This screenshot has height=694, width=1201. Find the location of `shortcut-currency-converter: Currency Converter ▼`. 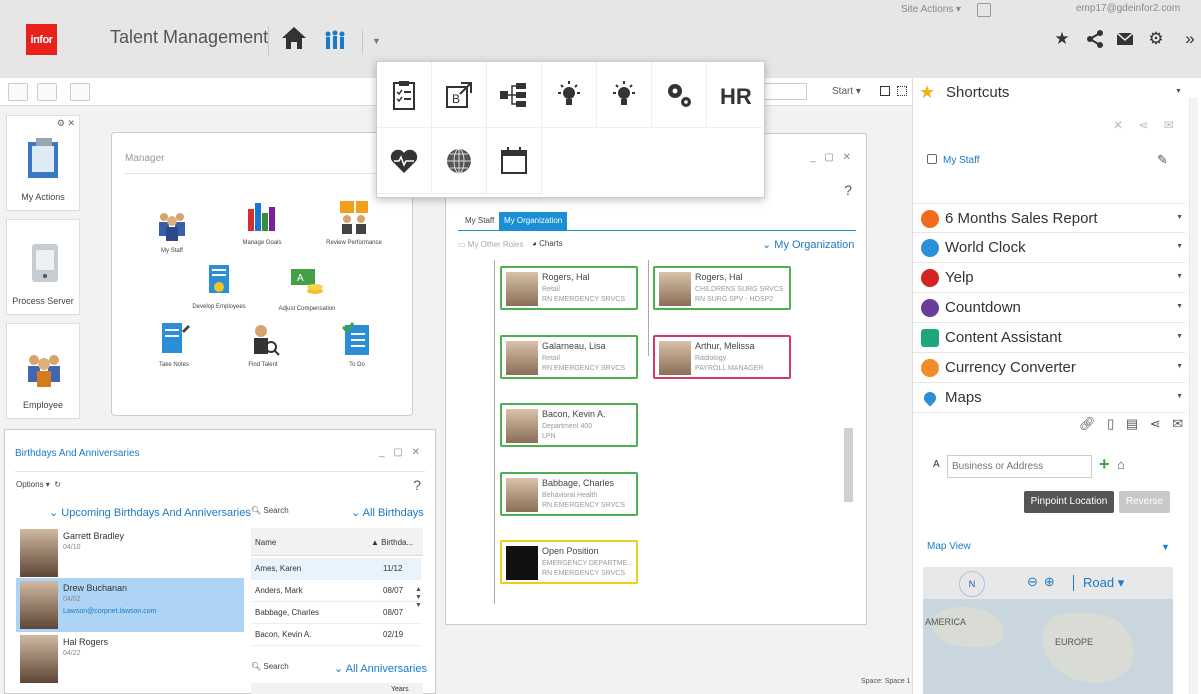

shortcut-currency-converter: Currency Converter ▼ is located at coordinates (1049, 368).